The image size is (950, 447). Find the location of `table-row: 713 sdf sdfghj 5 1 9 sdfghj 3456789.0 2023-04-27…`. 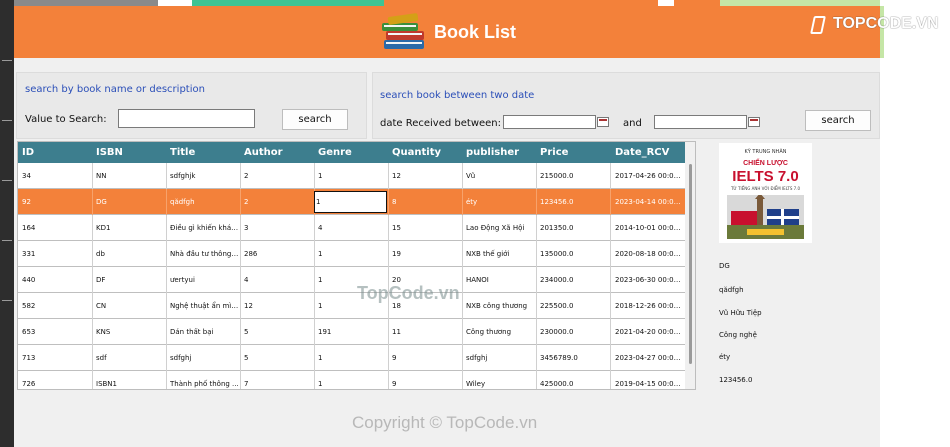

table-row: 713 sdf sdfghj 5 1 9 sdfghj 3456789.0 2023-04-27… is located at coordinates (351, 358).